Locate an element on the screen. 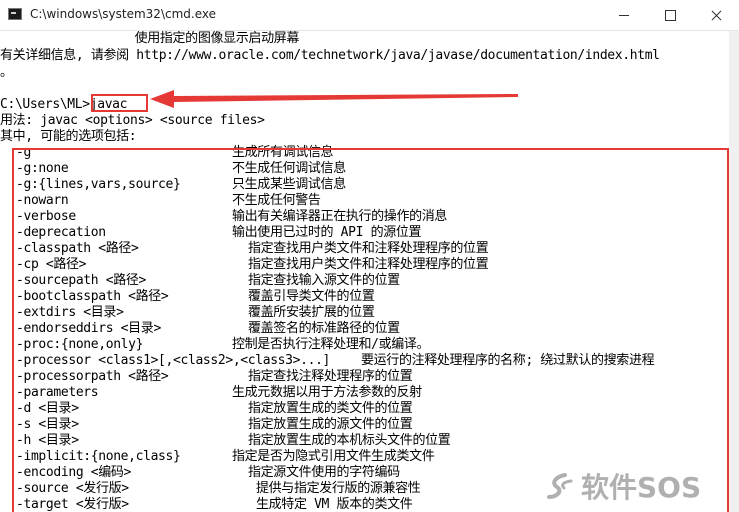 The height and width of the screenshot is (512, 739). minimize-button is located at coordinates (624, 15).